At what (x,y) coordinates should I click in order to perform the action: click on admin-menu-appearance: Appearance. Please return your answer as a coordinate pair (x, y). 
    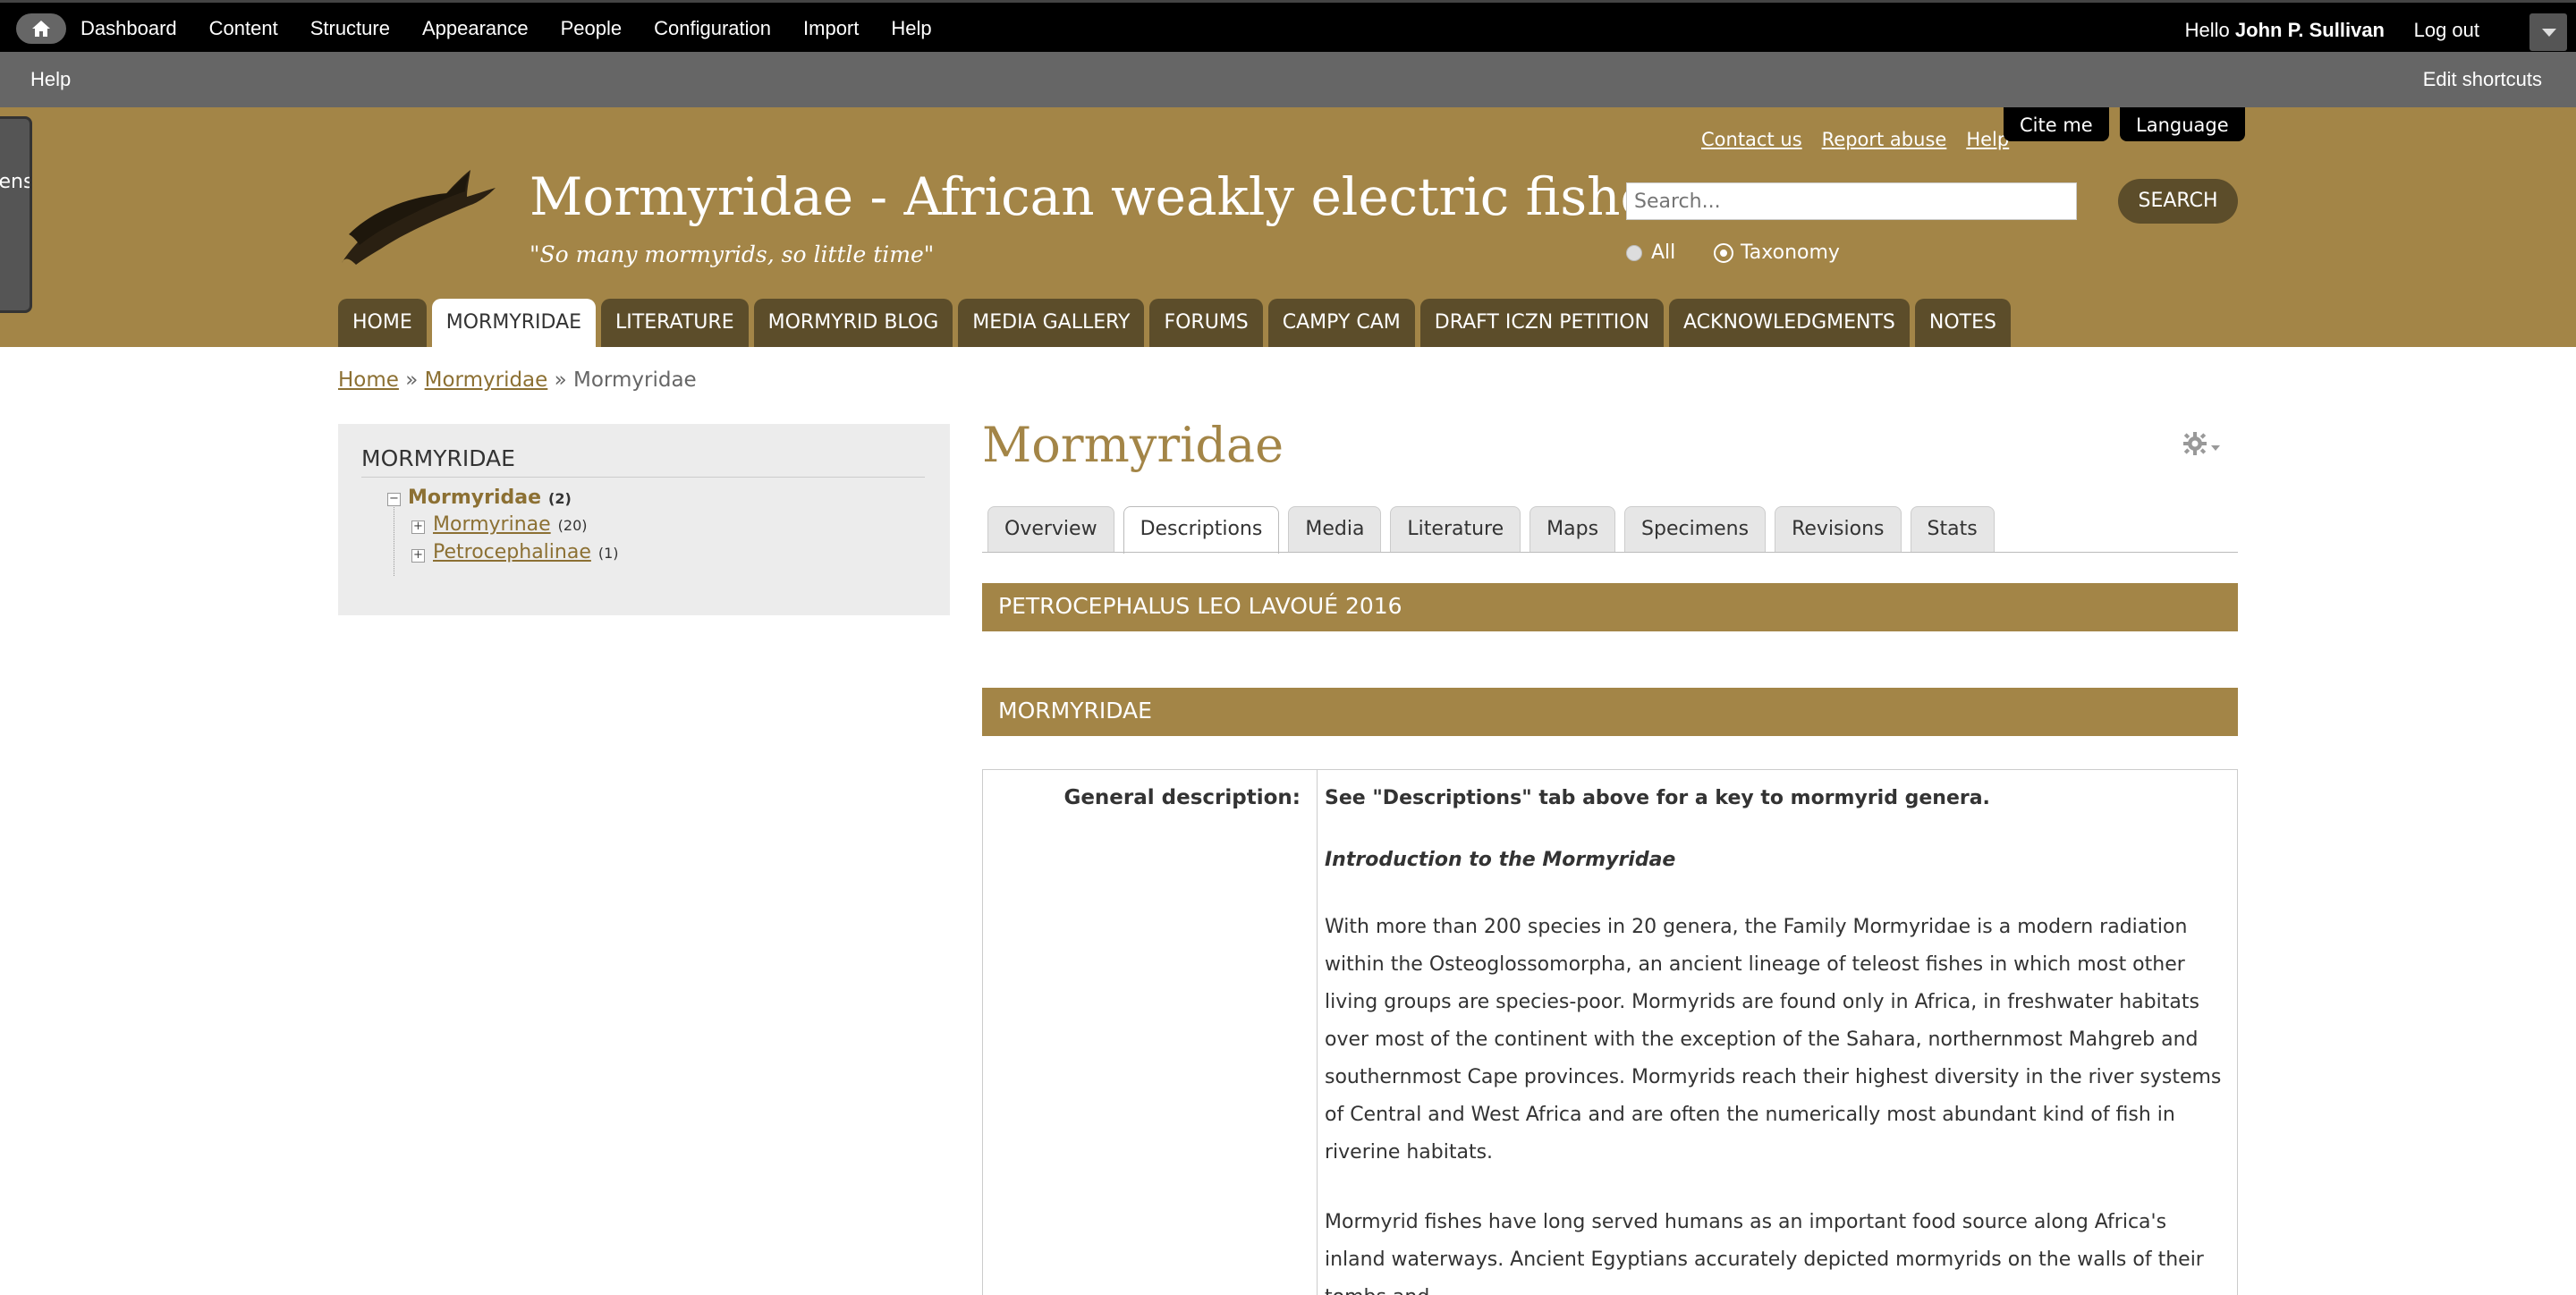
    Looking at the image, I should click on (475, 28).